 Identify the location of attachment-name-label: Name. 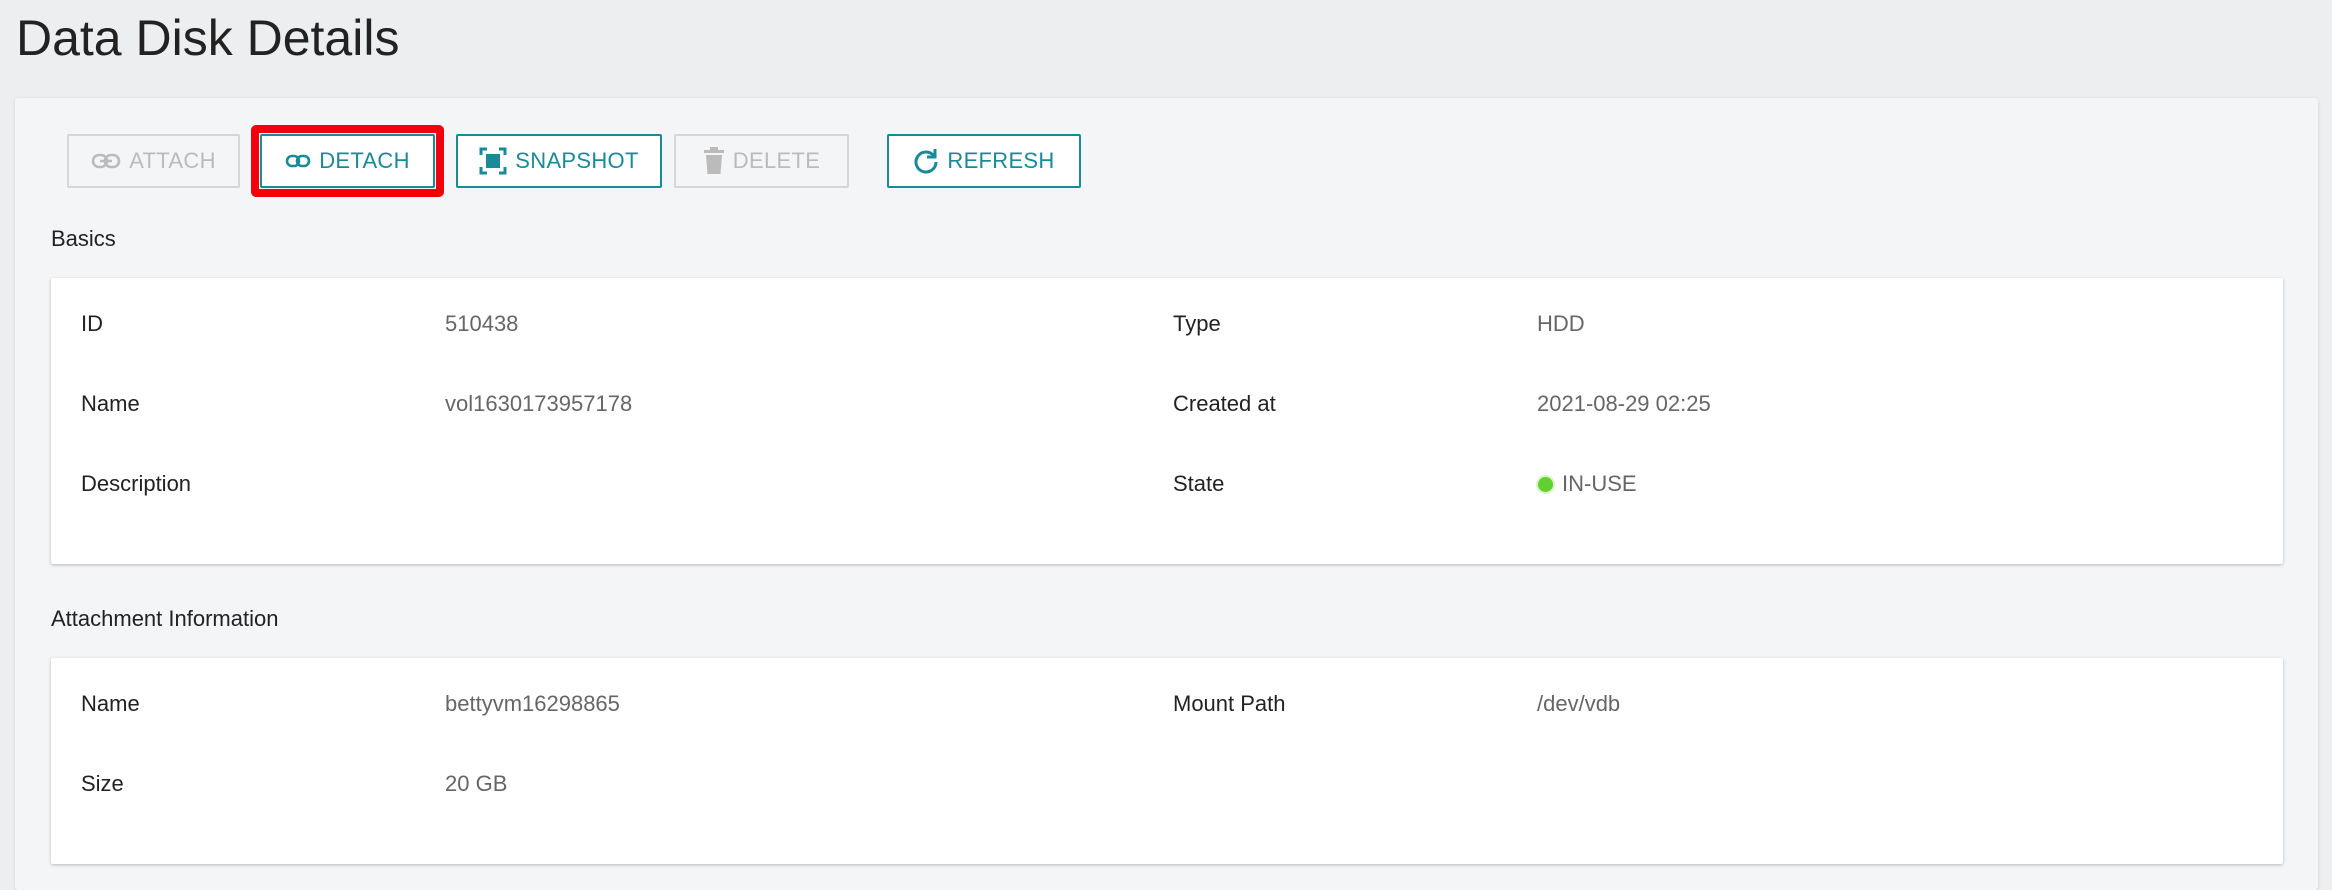
(110, 703).